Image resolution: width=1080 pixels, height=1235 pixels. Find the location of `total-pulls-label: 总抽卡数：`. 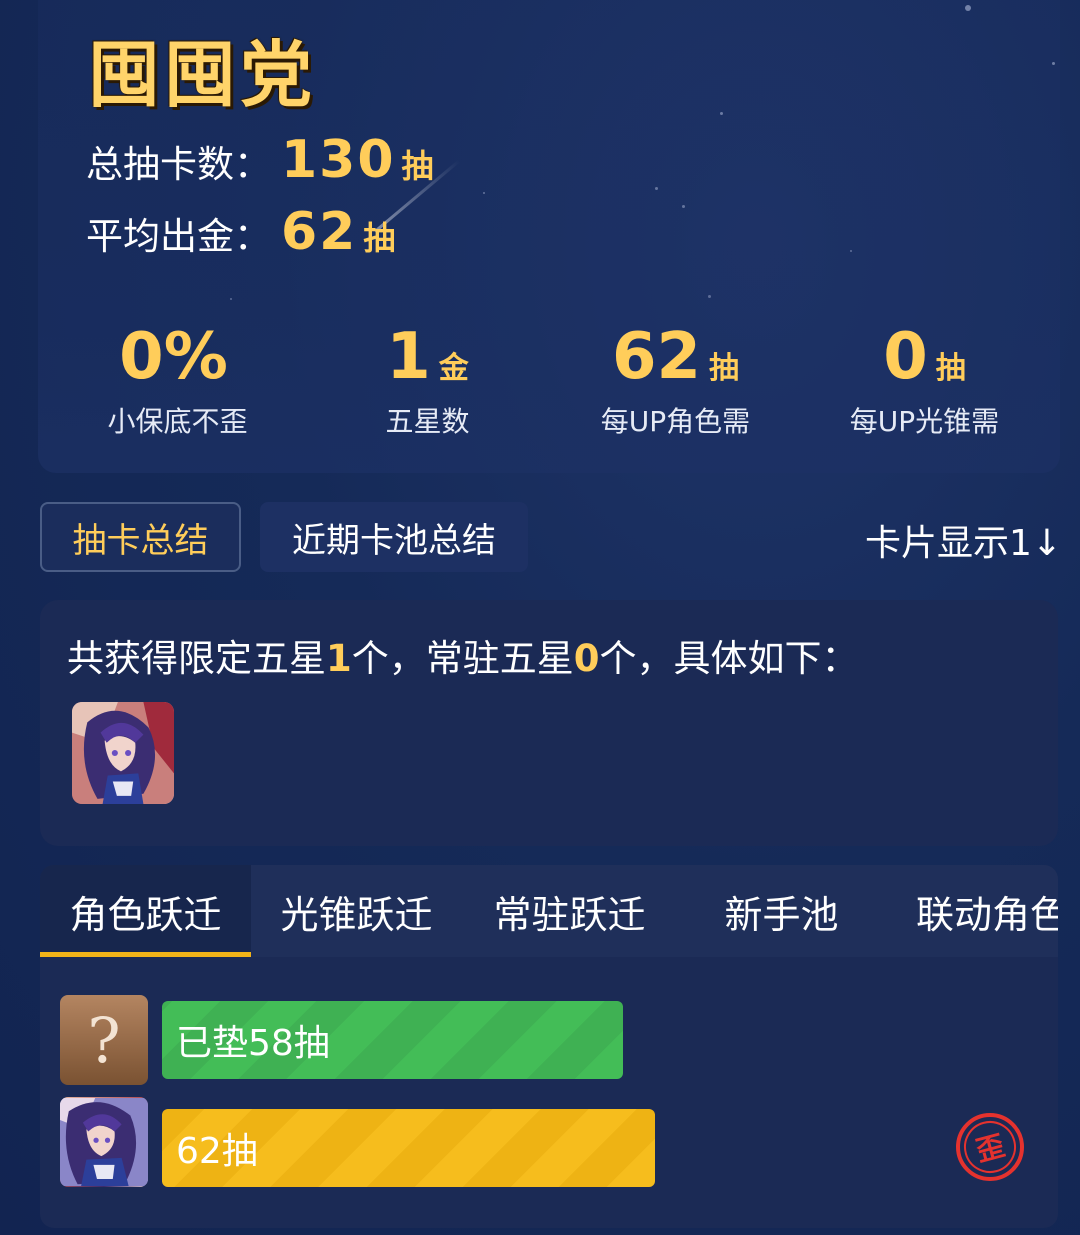

total-pulls-label: 总抽卡数： is located at coordinates (178, 164).